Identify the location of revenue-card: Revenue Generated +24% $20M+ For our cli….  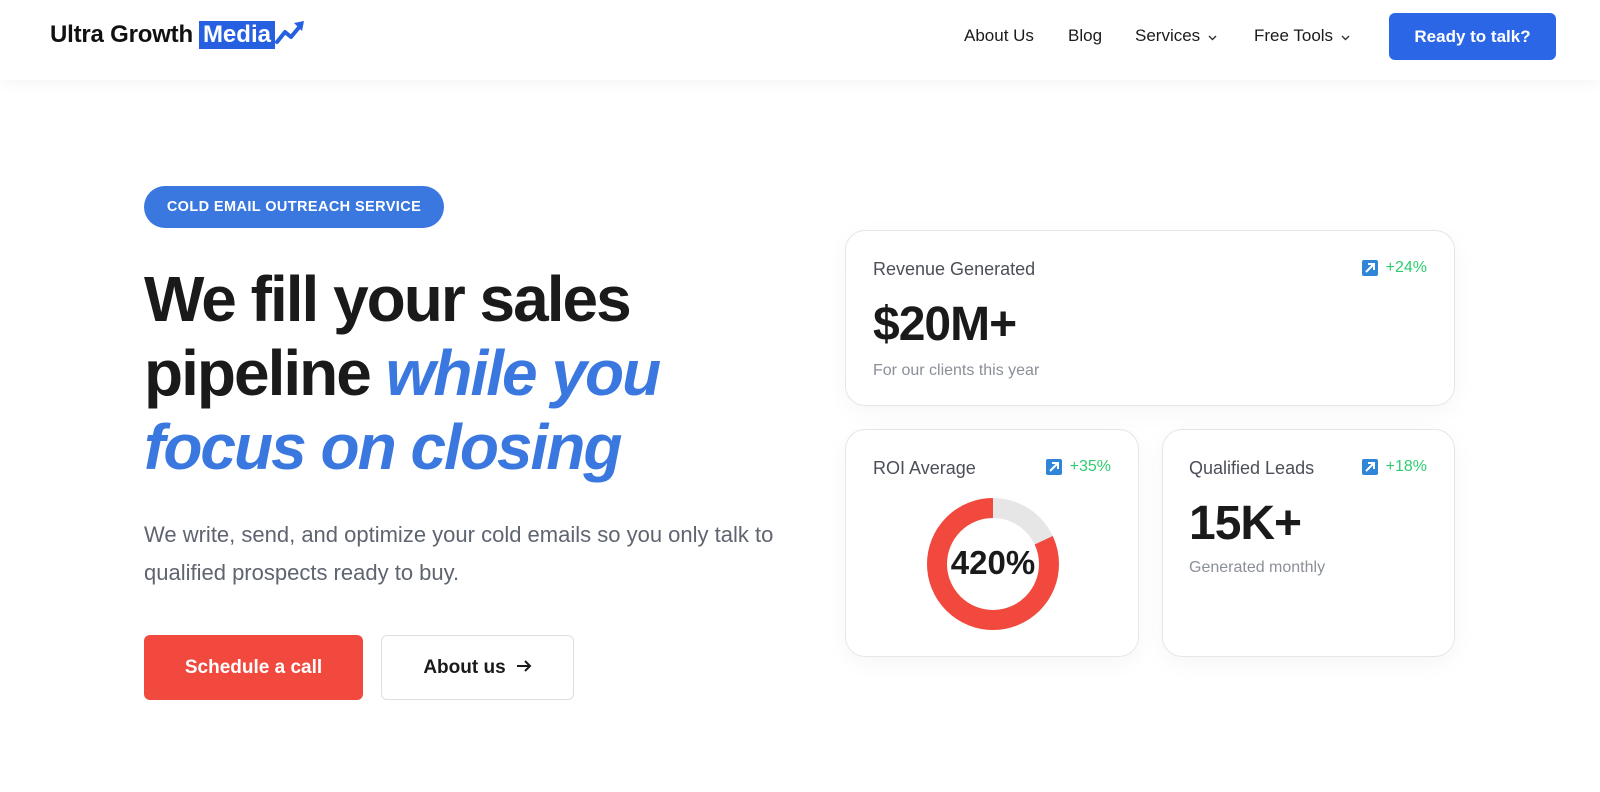
(1150, 318).